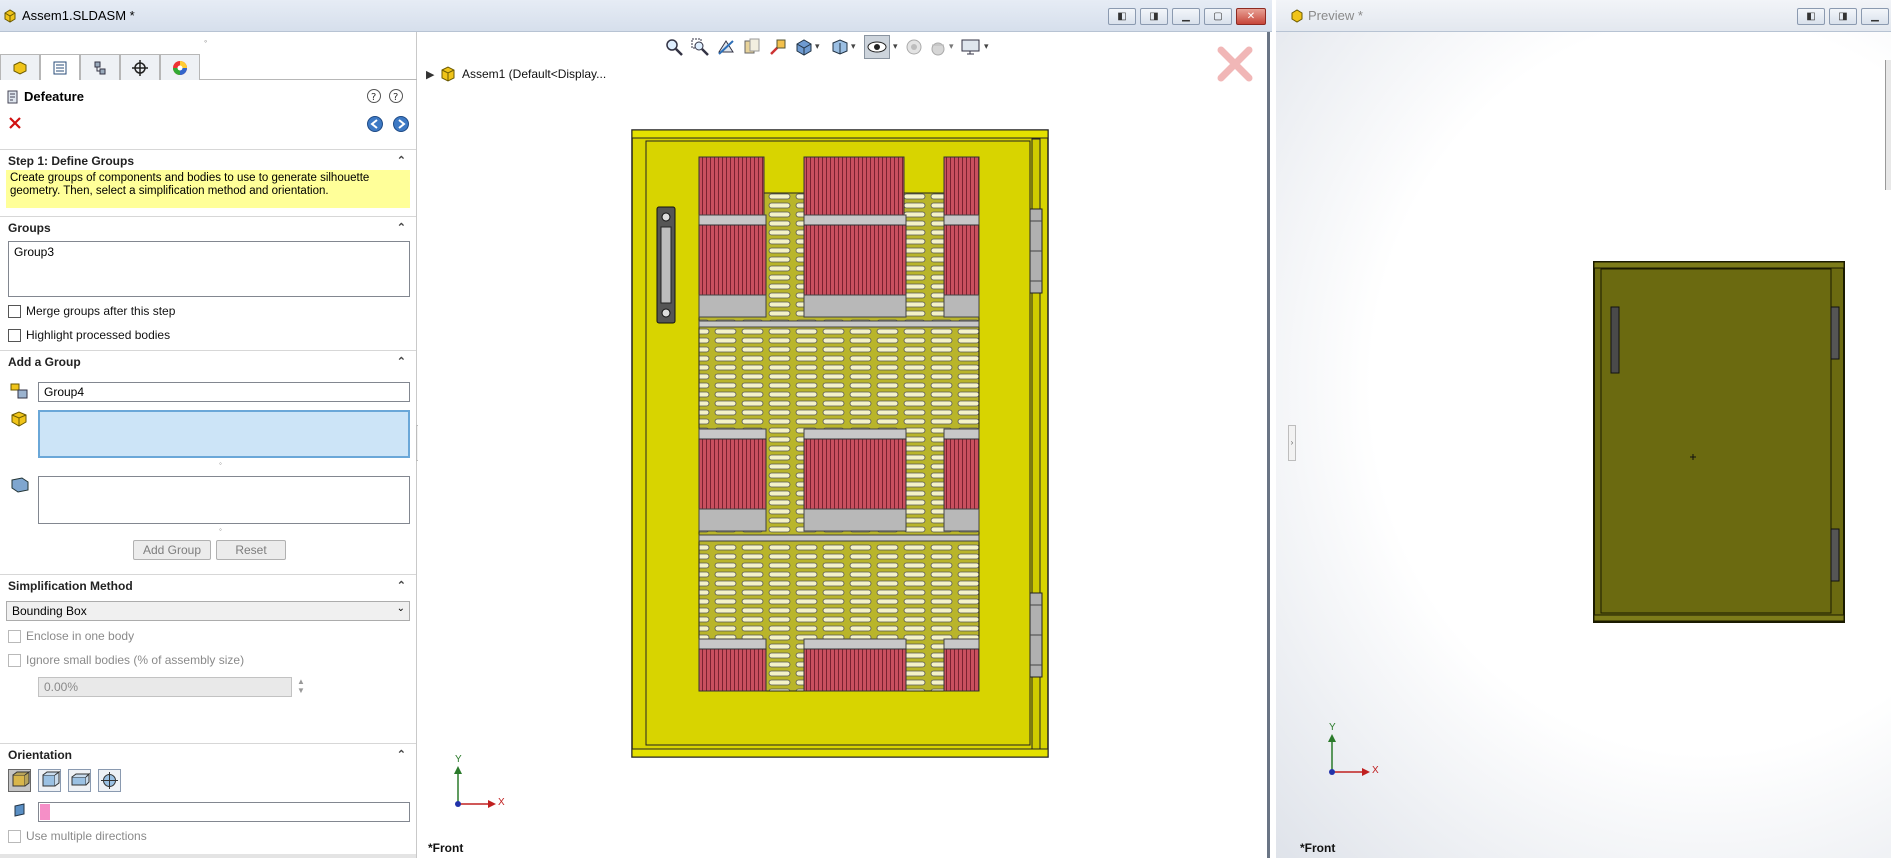 Image resolution: width=1891 pixels, height=858 pixels. I want to click on zoom-to-fit-icon, so click(674, 47).